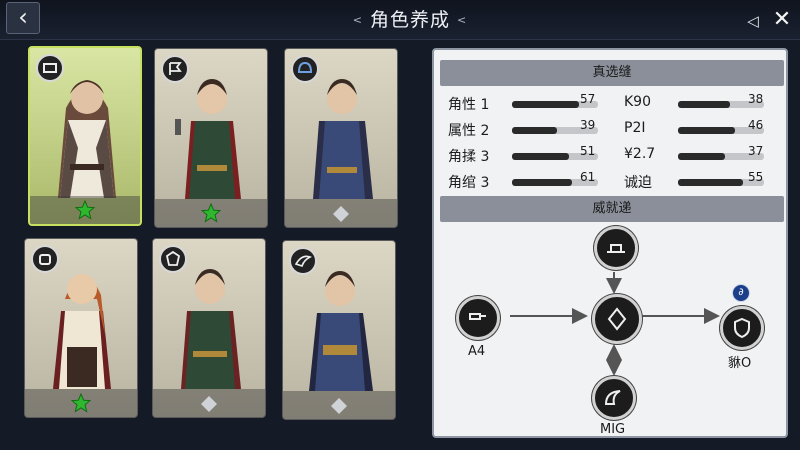 The image size is (800, 450). What do you see at coordinates (45, 259) in the screenshot?
I see `gauntlet-icon` at bounding box center [45, 259].